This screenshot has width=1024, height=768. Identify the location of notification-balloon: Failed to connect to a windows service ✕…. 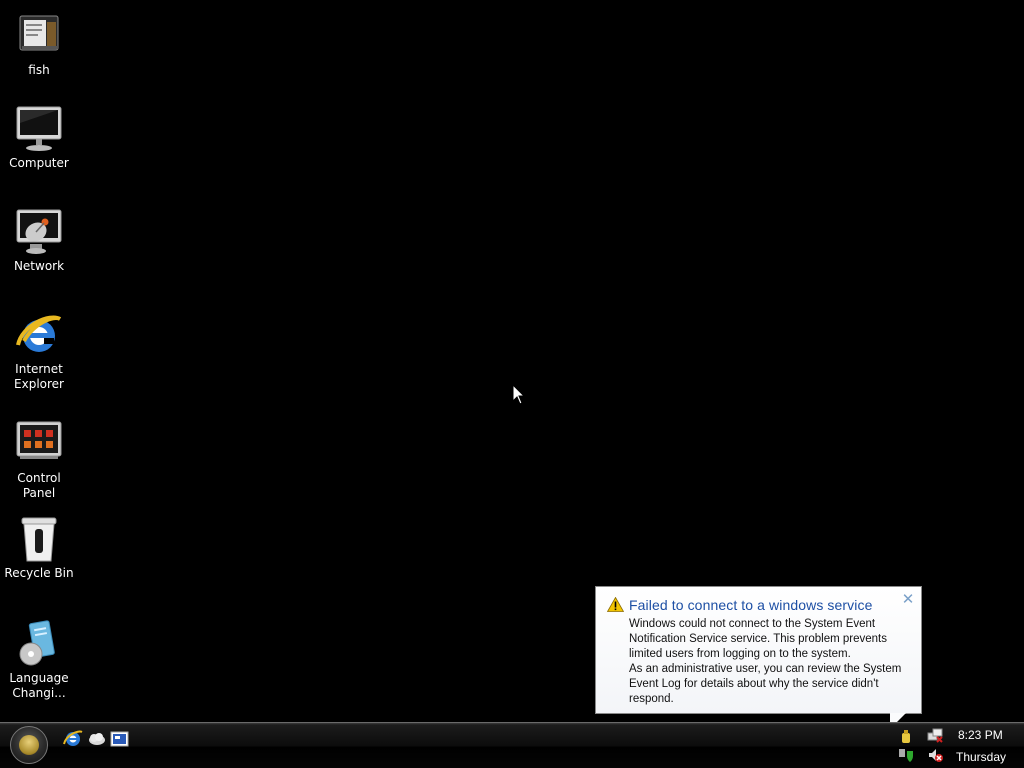
(758, 657).